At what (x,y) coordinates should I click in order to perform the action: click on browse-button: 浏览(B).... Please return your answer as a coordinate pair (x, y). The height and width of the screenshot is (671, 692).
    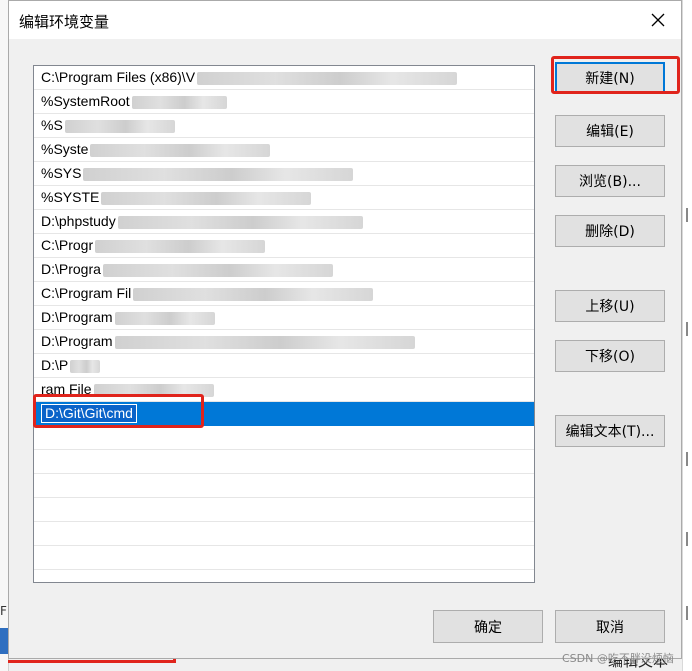
    Looking at the image, I should click on (610, 181).